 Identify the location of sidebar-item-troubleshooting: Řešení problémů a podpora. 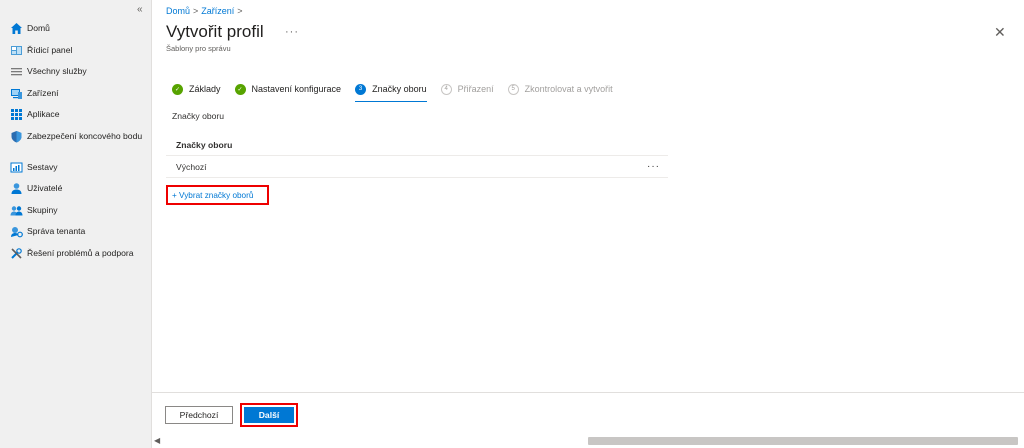
(76, 257).